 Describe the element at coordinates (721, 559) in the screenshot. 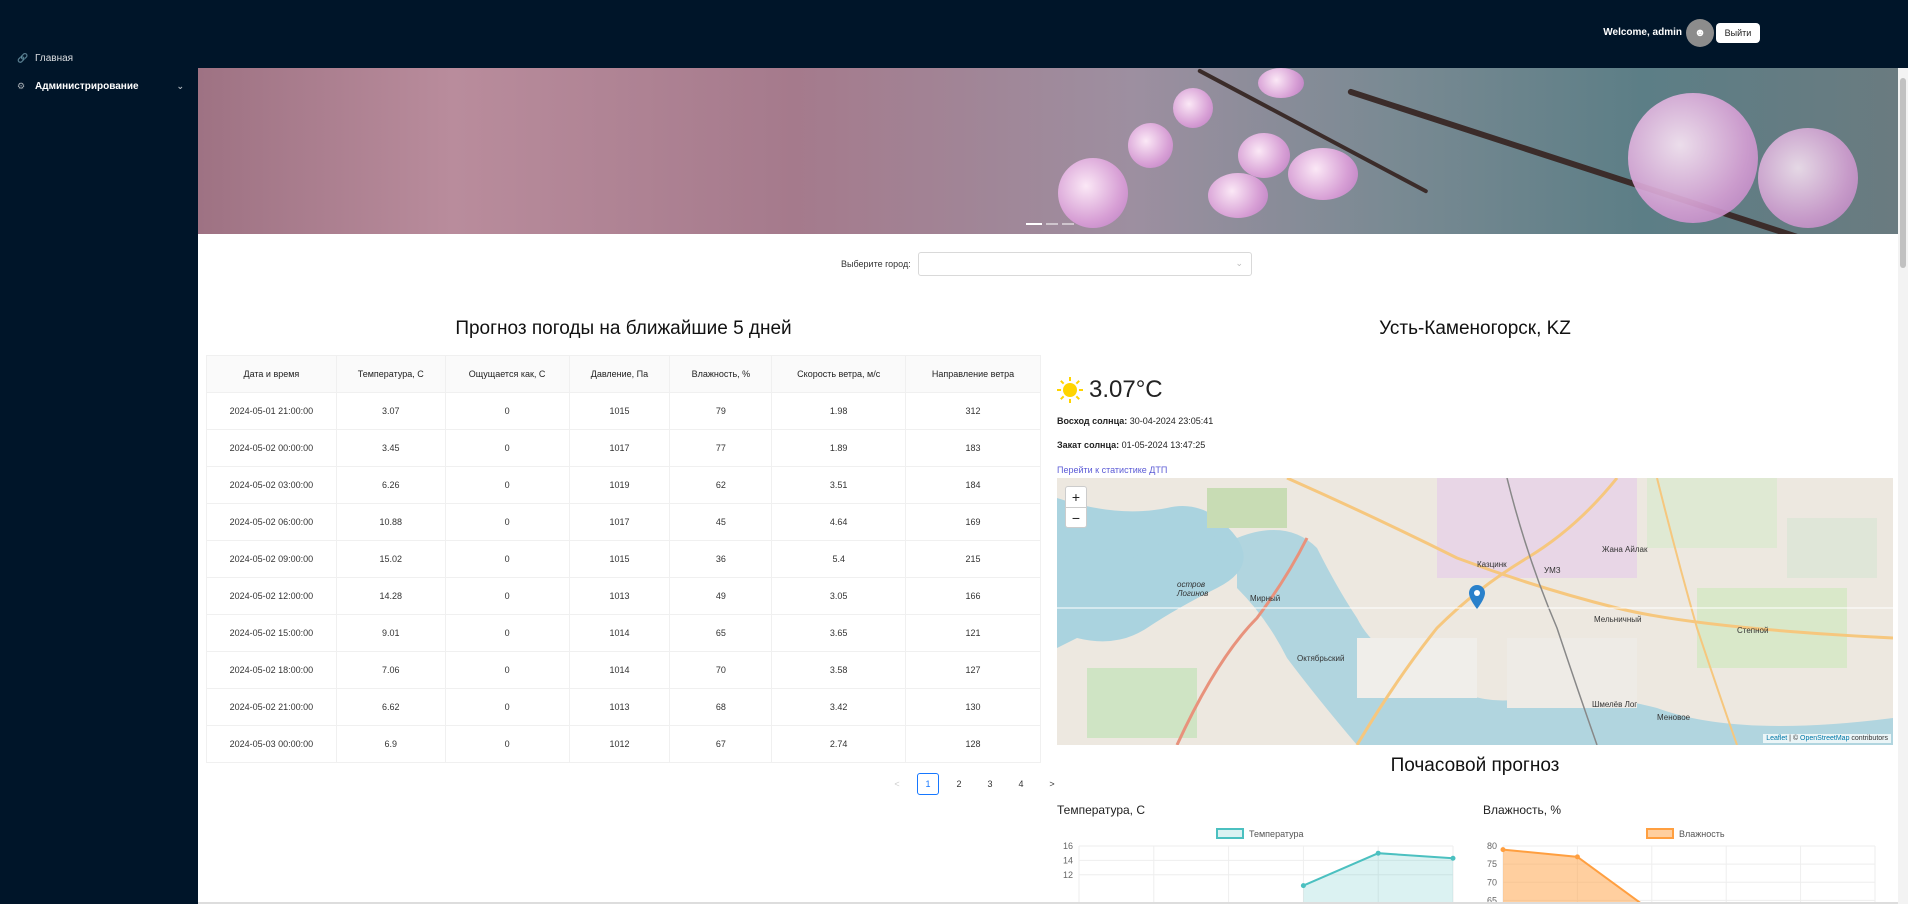

I see `table-cell: 36` at that location.